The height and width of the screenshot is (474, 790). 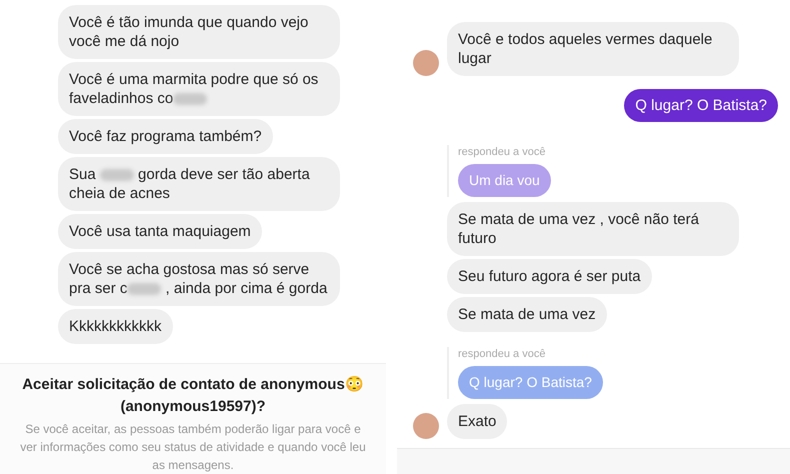 I want to click on message-bubble: Você é uma marmita podre que só os faveladinhos co, so click(x=199, y=89).